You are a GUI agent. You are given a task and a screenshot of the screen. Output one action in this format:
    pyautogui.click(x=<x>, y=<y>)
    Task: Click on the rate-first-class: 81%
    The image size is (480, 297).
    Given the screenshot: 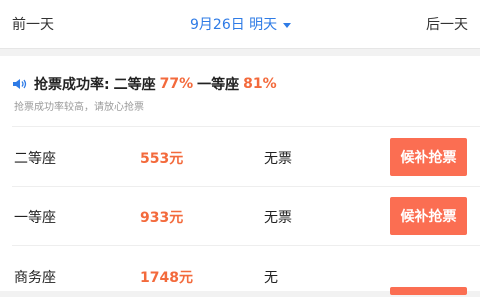 What is the action you would take?
    pyautogui.click(x=260, y=84)
    